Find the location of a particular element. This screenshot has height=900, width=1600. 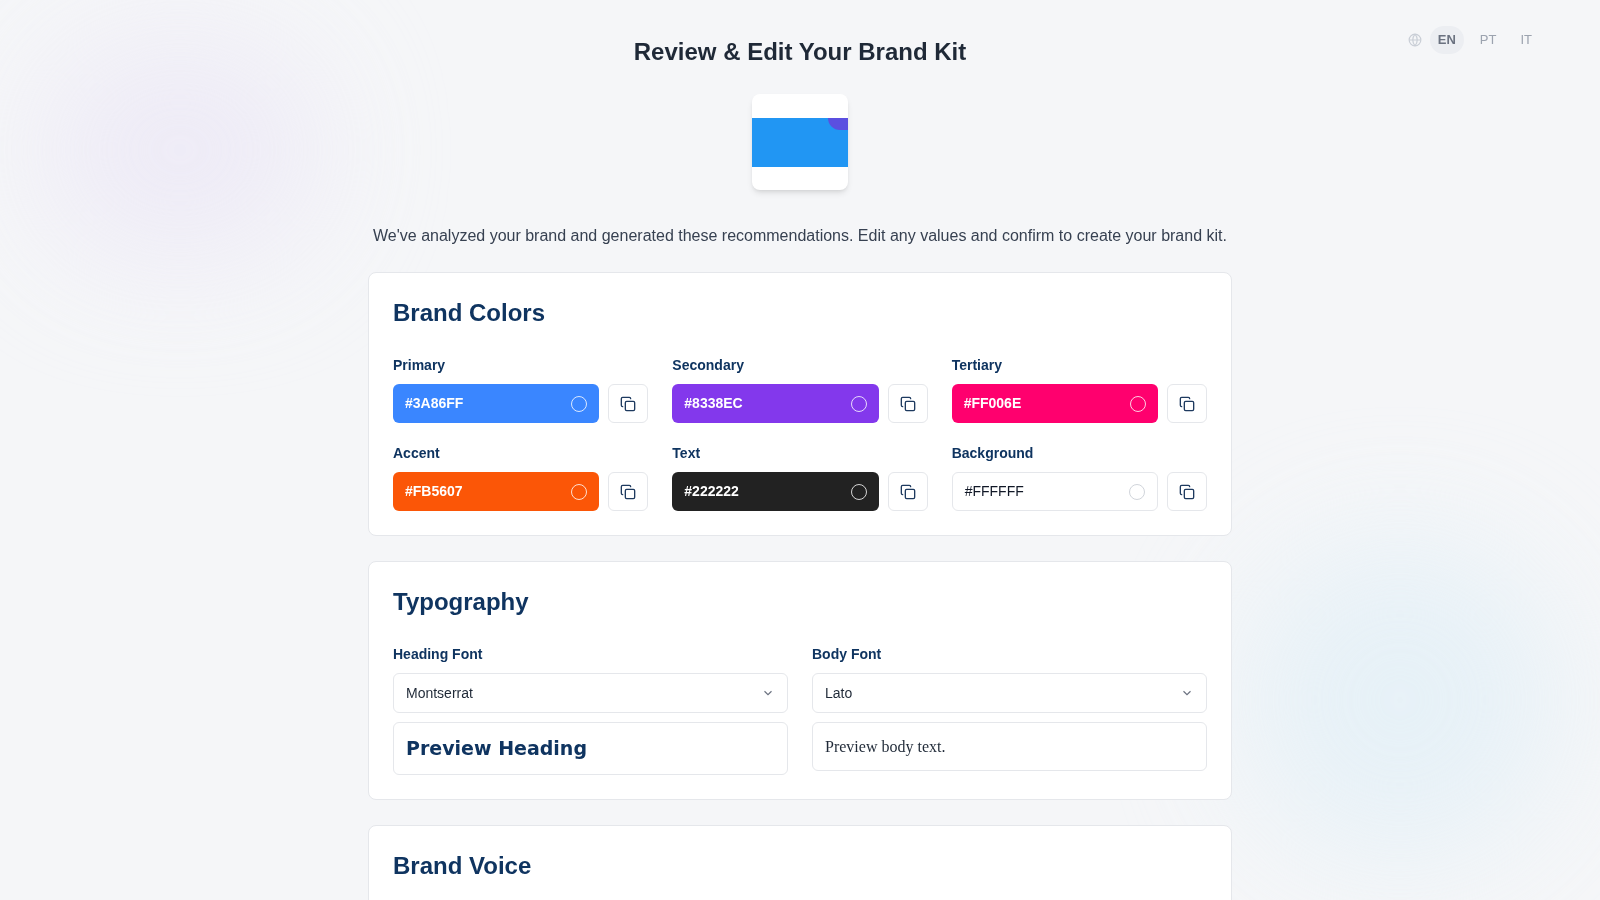

color-field: #FF006E is located at coordinates (1054, 403).